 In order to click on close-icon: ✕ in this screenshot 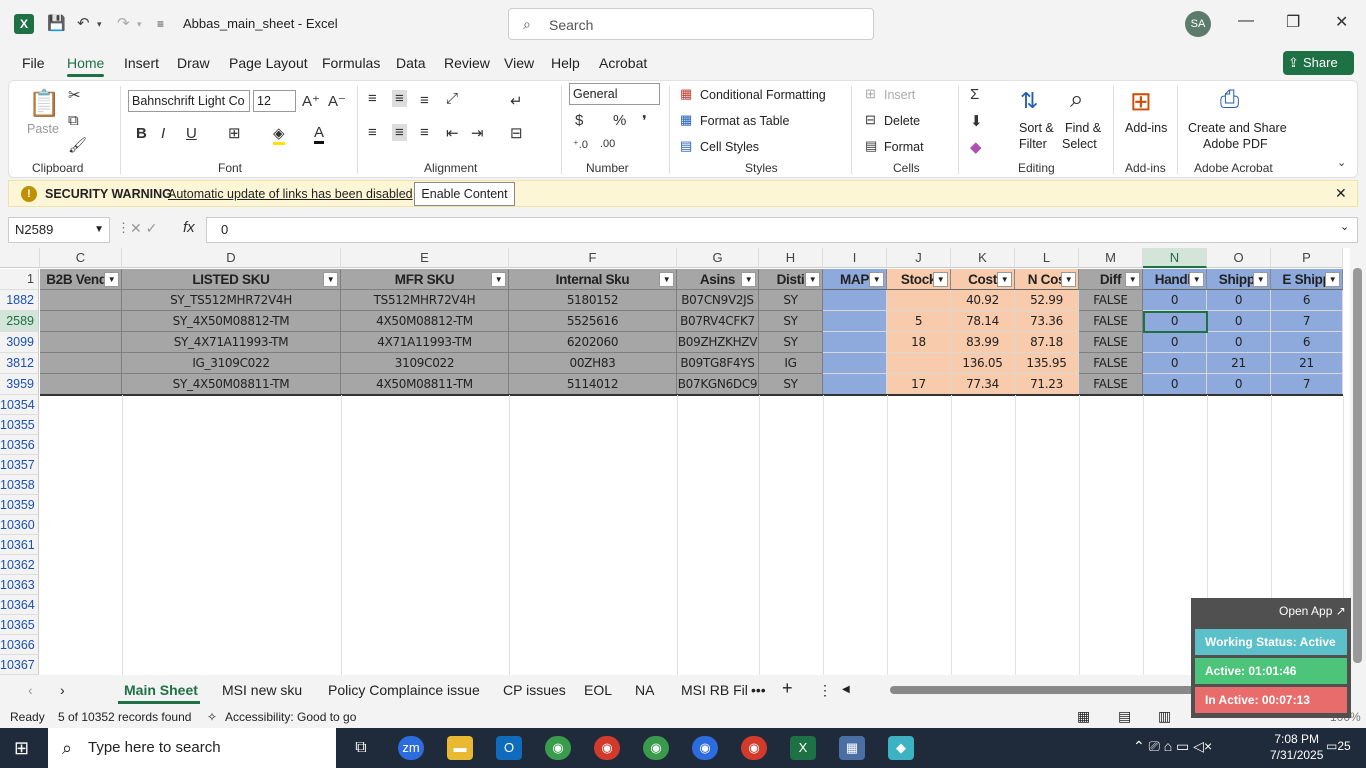, I will do `click(1341, 193)`.